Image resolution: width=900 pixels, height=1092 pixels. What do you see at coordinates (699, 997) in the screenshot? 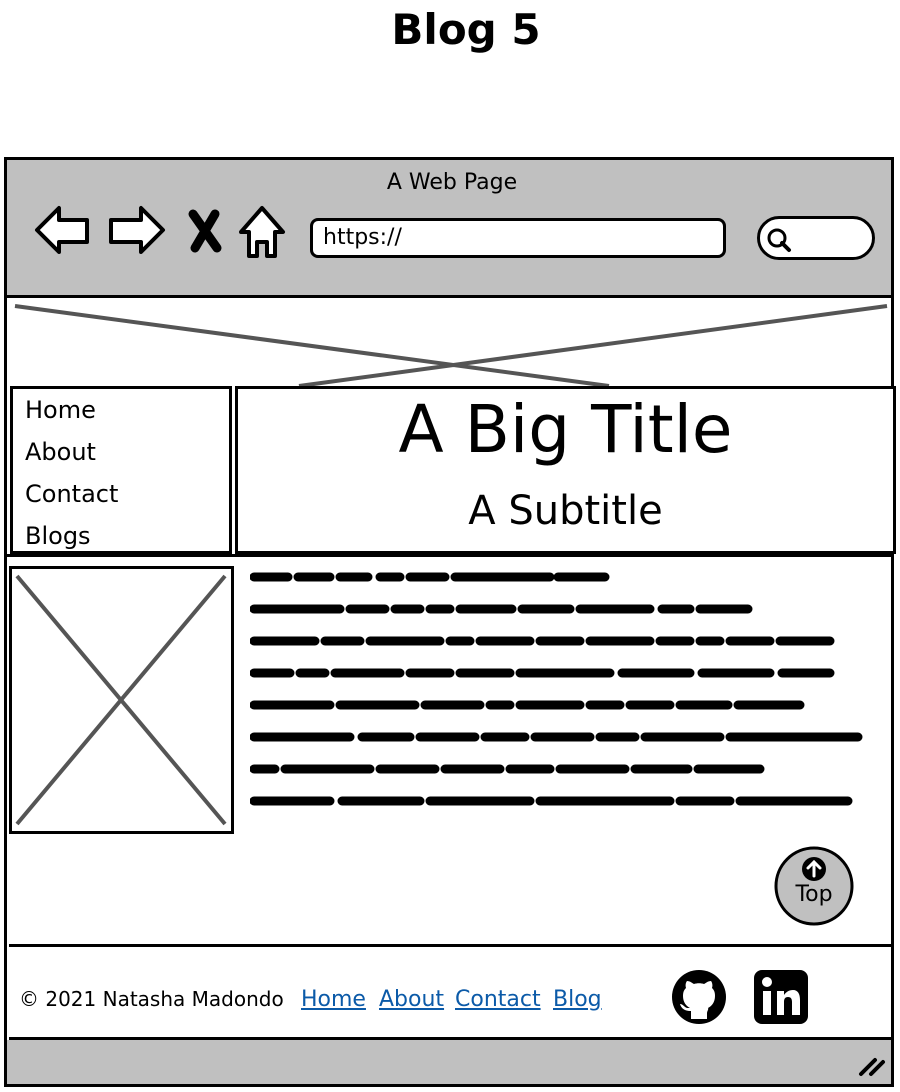
I see `github-icon` at bounding box center [699, 997].